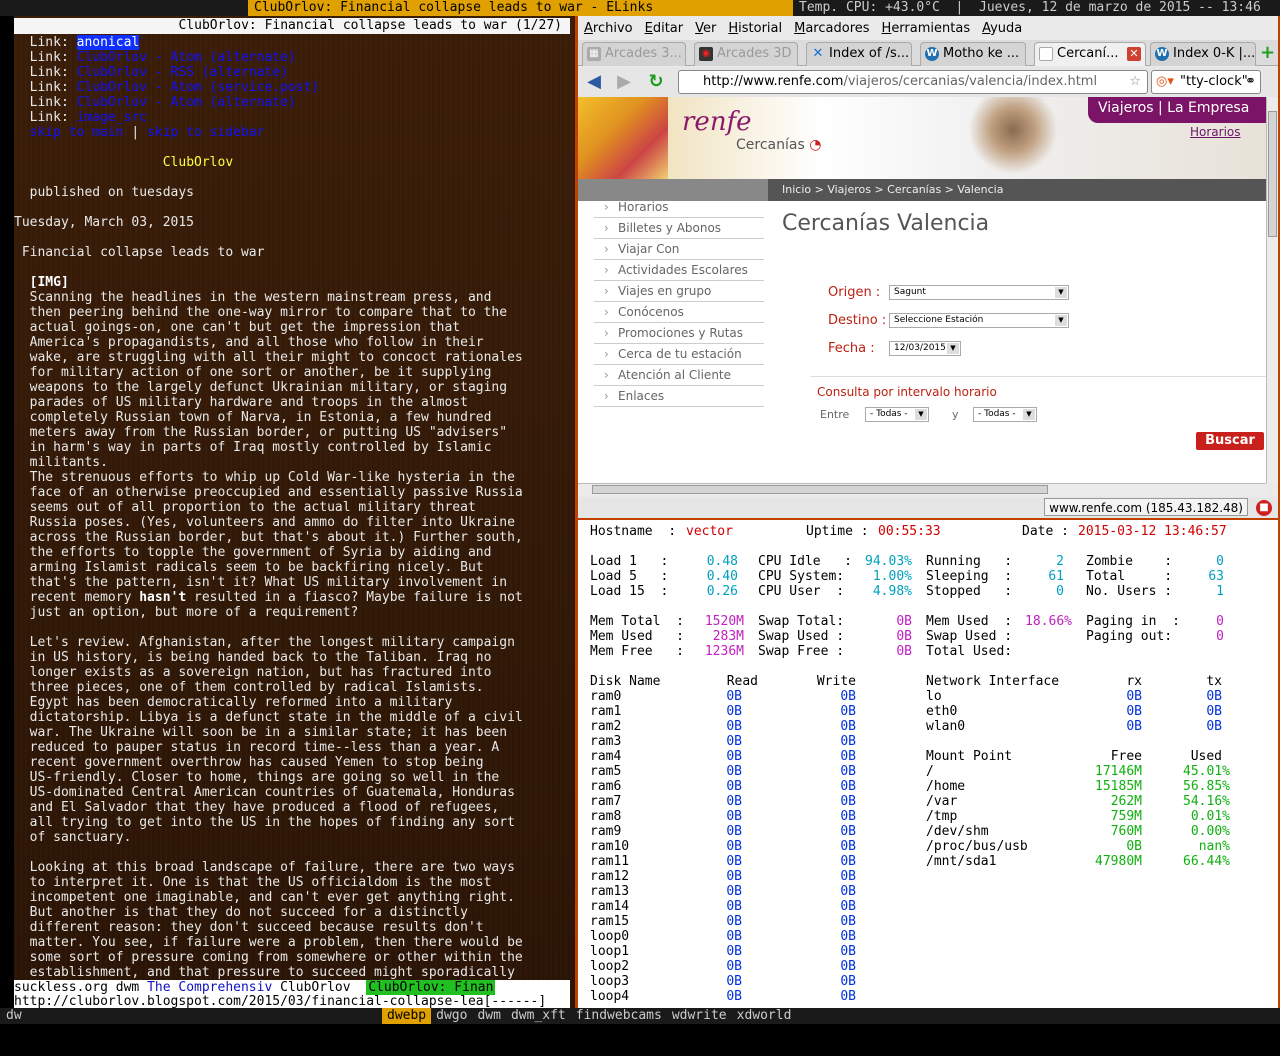 Image resolution: width=1280 pixels, height=1056 pixels. Describe the element at coordinates (679, 396) in the screenshot. I see `side-menu-item: Enlaces` at that location.